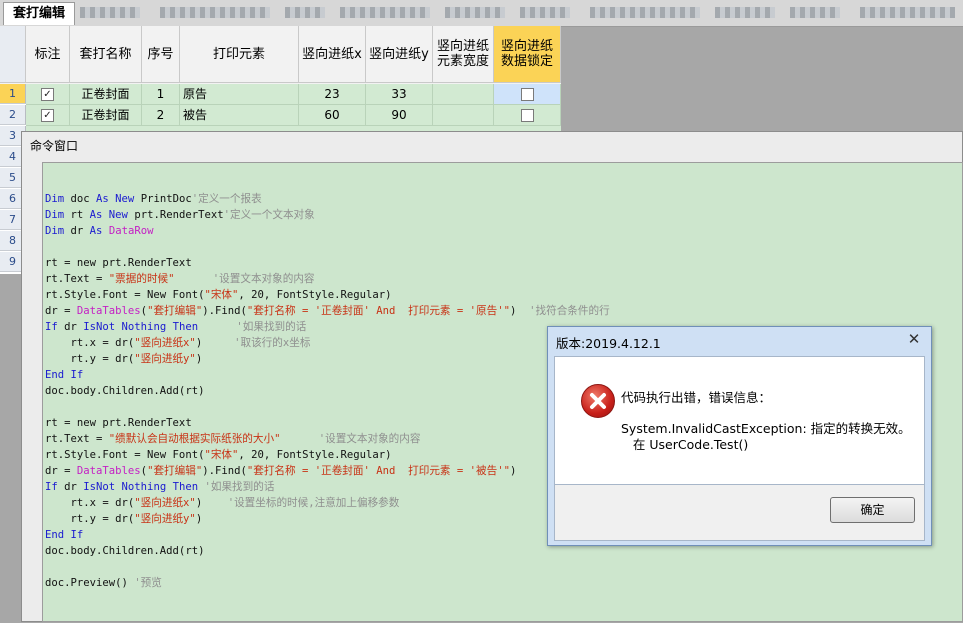 This screenshot has width=963, height=623. Describe the element at coordinates (696, 397) in the screenshot. I see `dialog-heading: 代码执行出错，错误信息：` at that location.